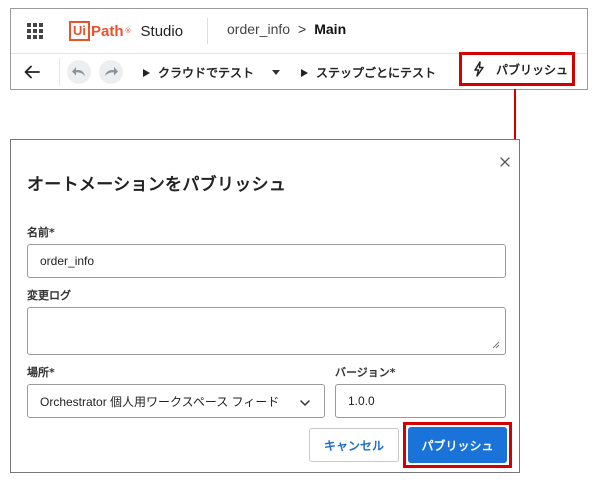 The width and height of the screenshot is (600, 482). I want to click on logo-ui: Ui, so click(79, 31).